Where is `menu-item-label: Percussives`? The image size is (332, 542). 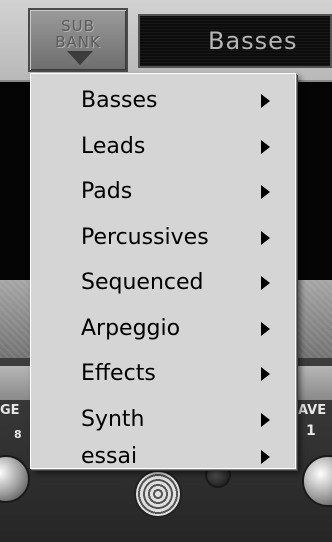 menu-item-label: Percussives is located at coordinates (145, 237).